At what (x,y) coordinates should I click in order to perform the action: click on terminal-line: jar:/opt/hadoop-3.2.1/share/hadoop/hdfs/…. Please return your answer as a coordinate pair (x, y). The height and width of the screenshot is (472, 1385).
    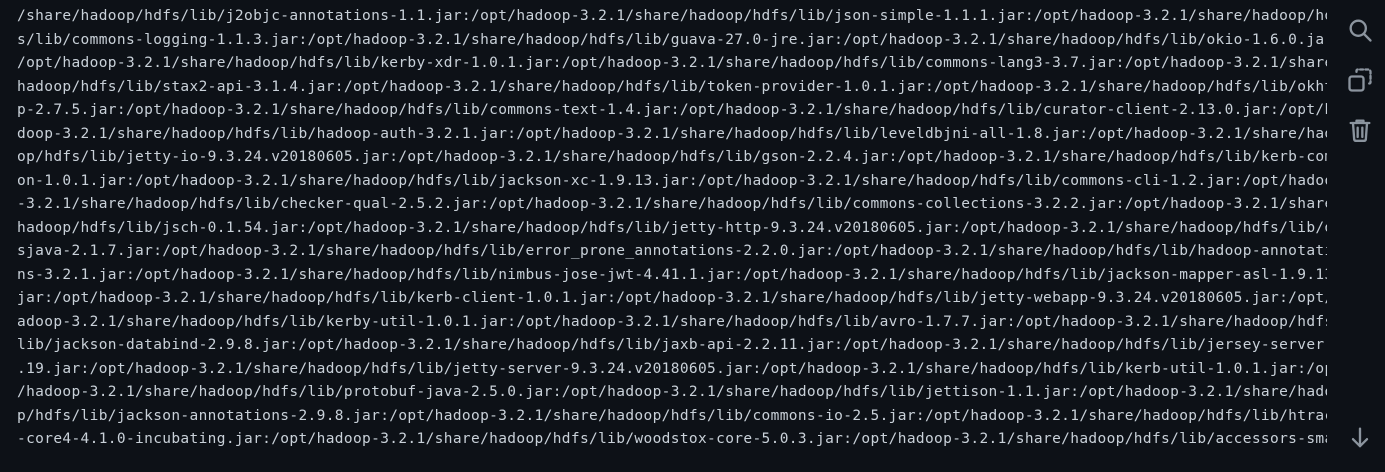
    Looking at the image, I should click on (672, 298).